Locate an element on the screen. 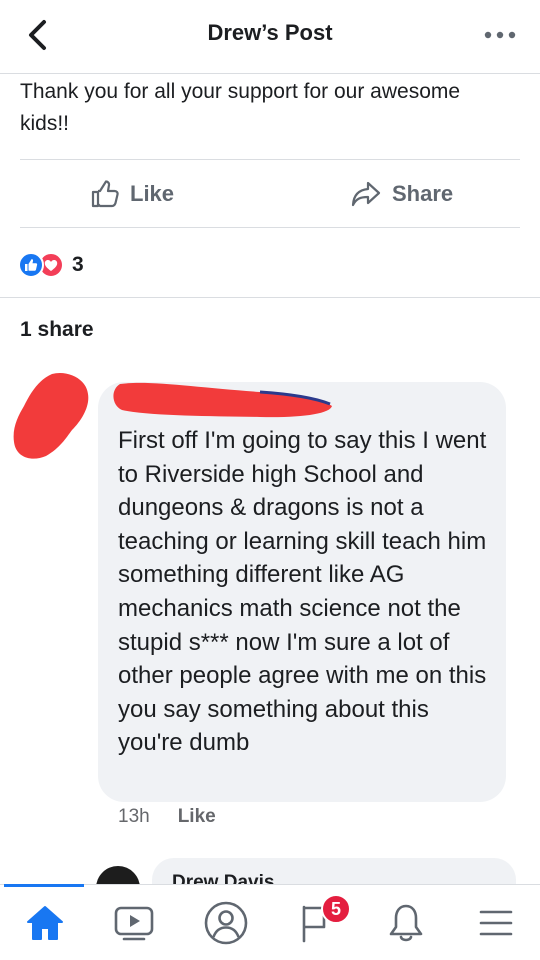  notification-badge: 5 is located at coordinates (336, 909).